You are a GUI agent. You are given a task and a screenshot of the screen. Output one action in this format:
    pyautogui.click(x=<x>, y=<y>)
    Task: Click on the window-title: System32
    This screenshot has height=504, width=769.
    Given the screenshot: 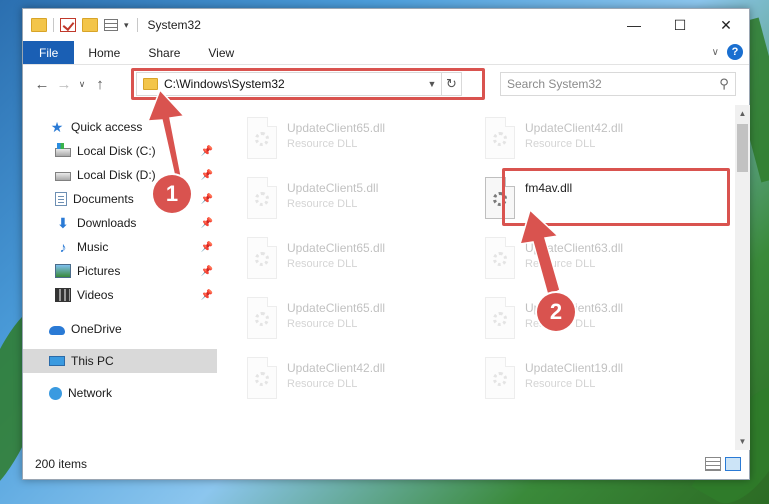 What is the action you would take?
    pyautogui.click(x=174, y=25)
    